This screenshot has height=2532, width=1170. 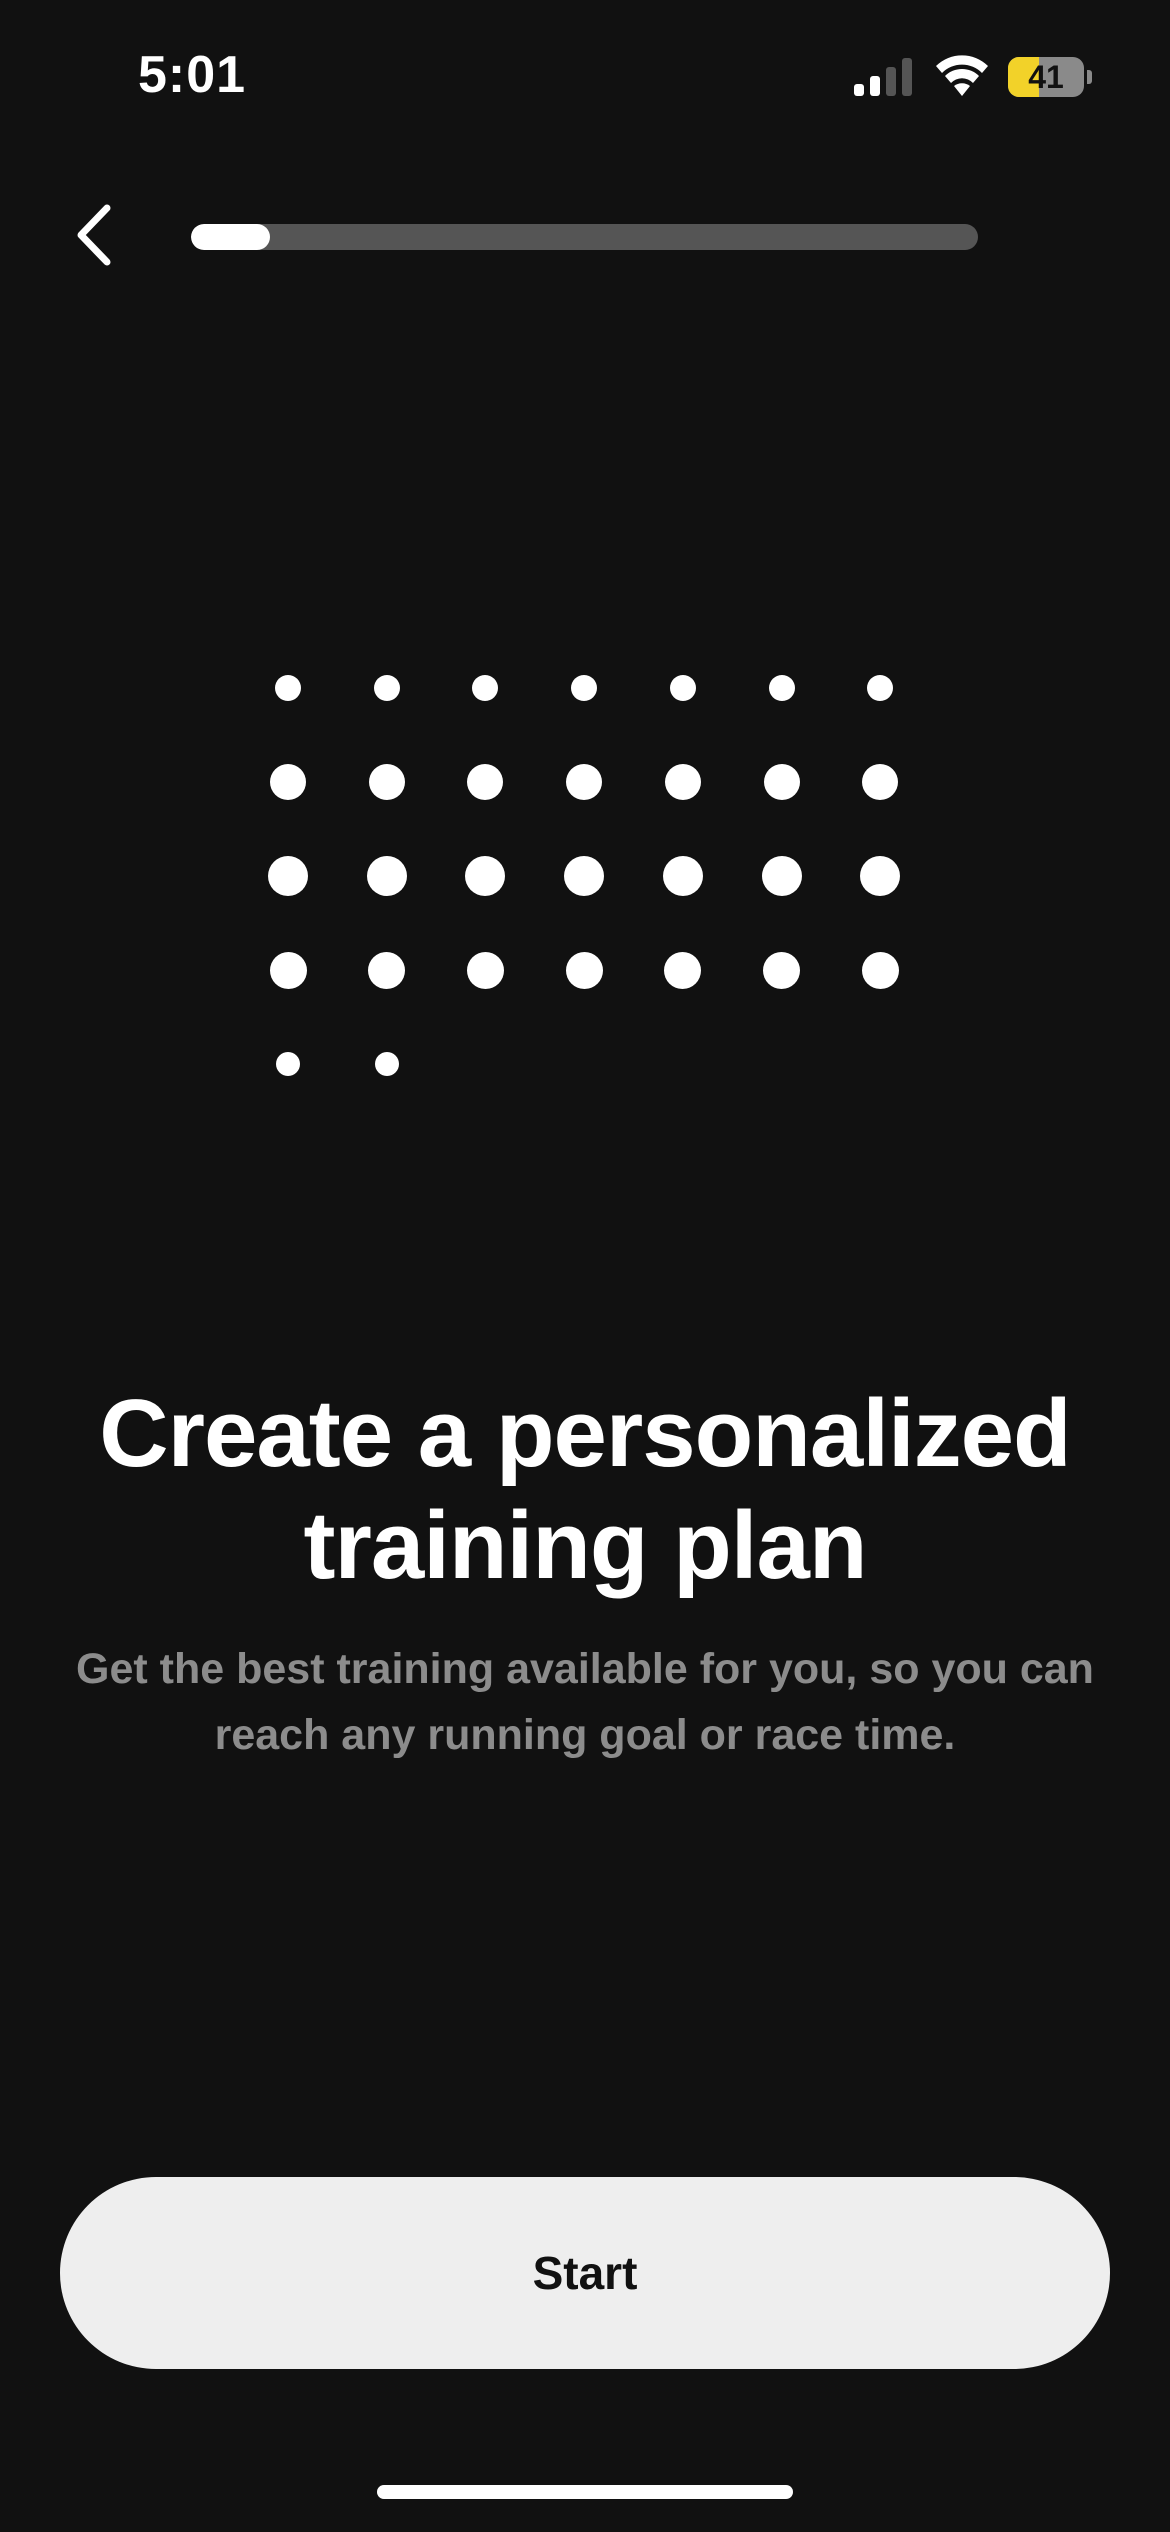 I want to click on start-button: Start, so click(x=585, y=2273).